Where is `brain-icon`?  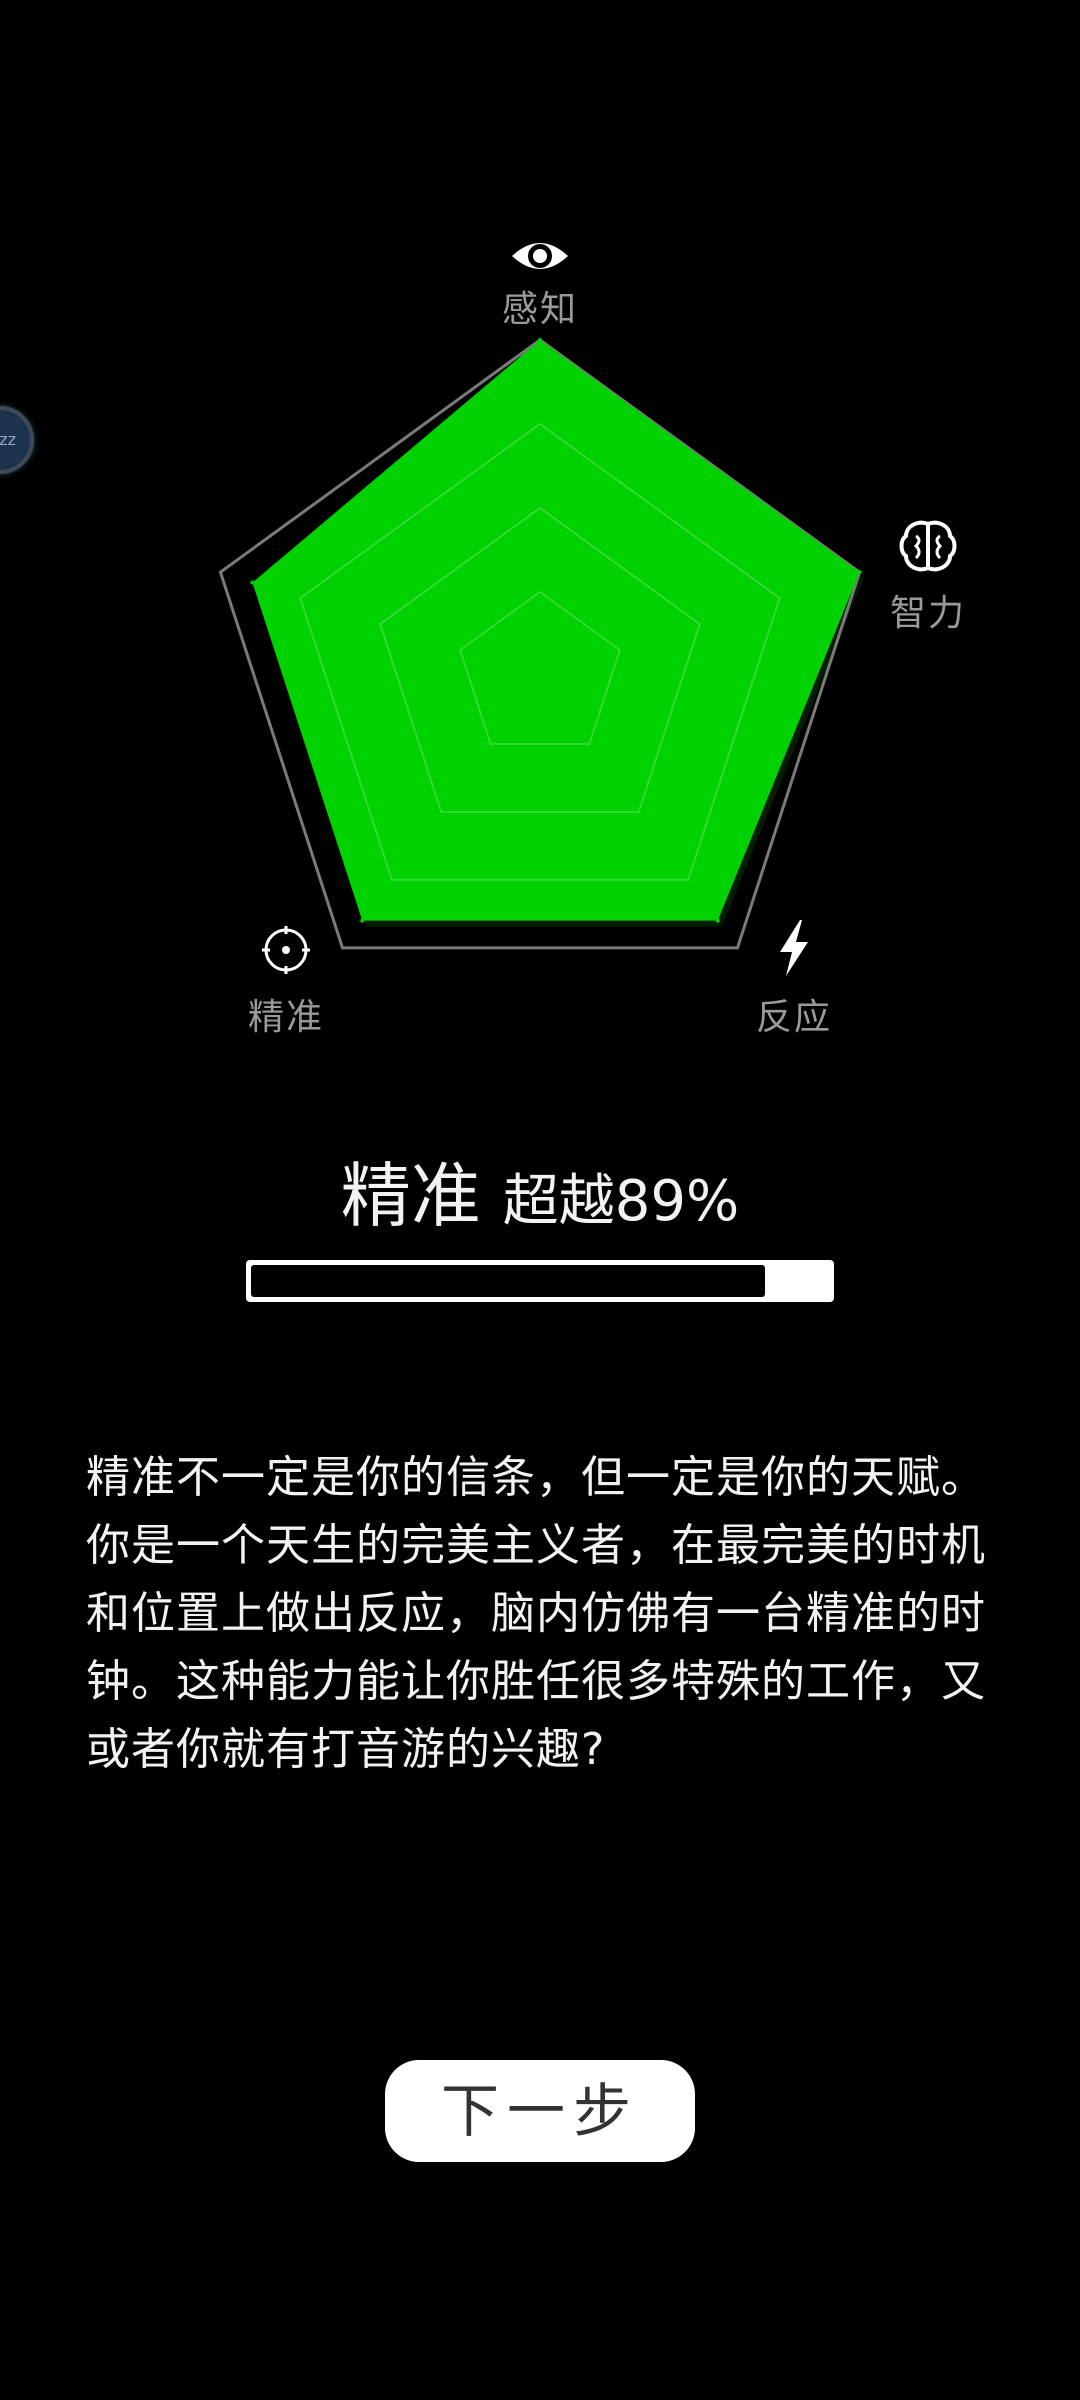 brain-icon is located at coordinates (928, 546).